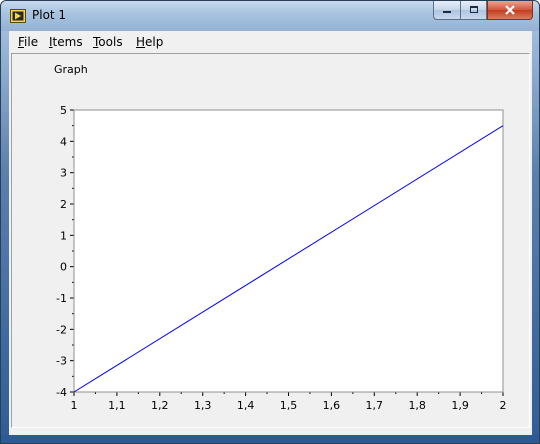  What do you see at coordinates (246, 405) in the screenshot?
I see `x-tick-label: 1,4` at bounding box center [246, 405].